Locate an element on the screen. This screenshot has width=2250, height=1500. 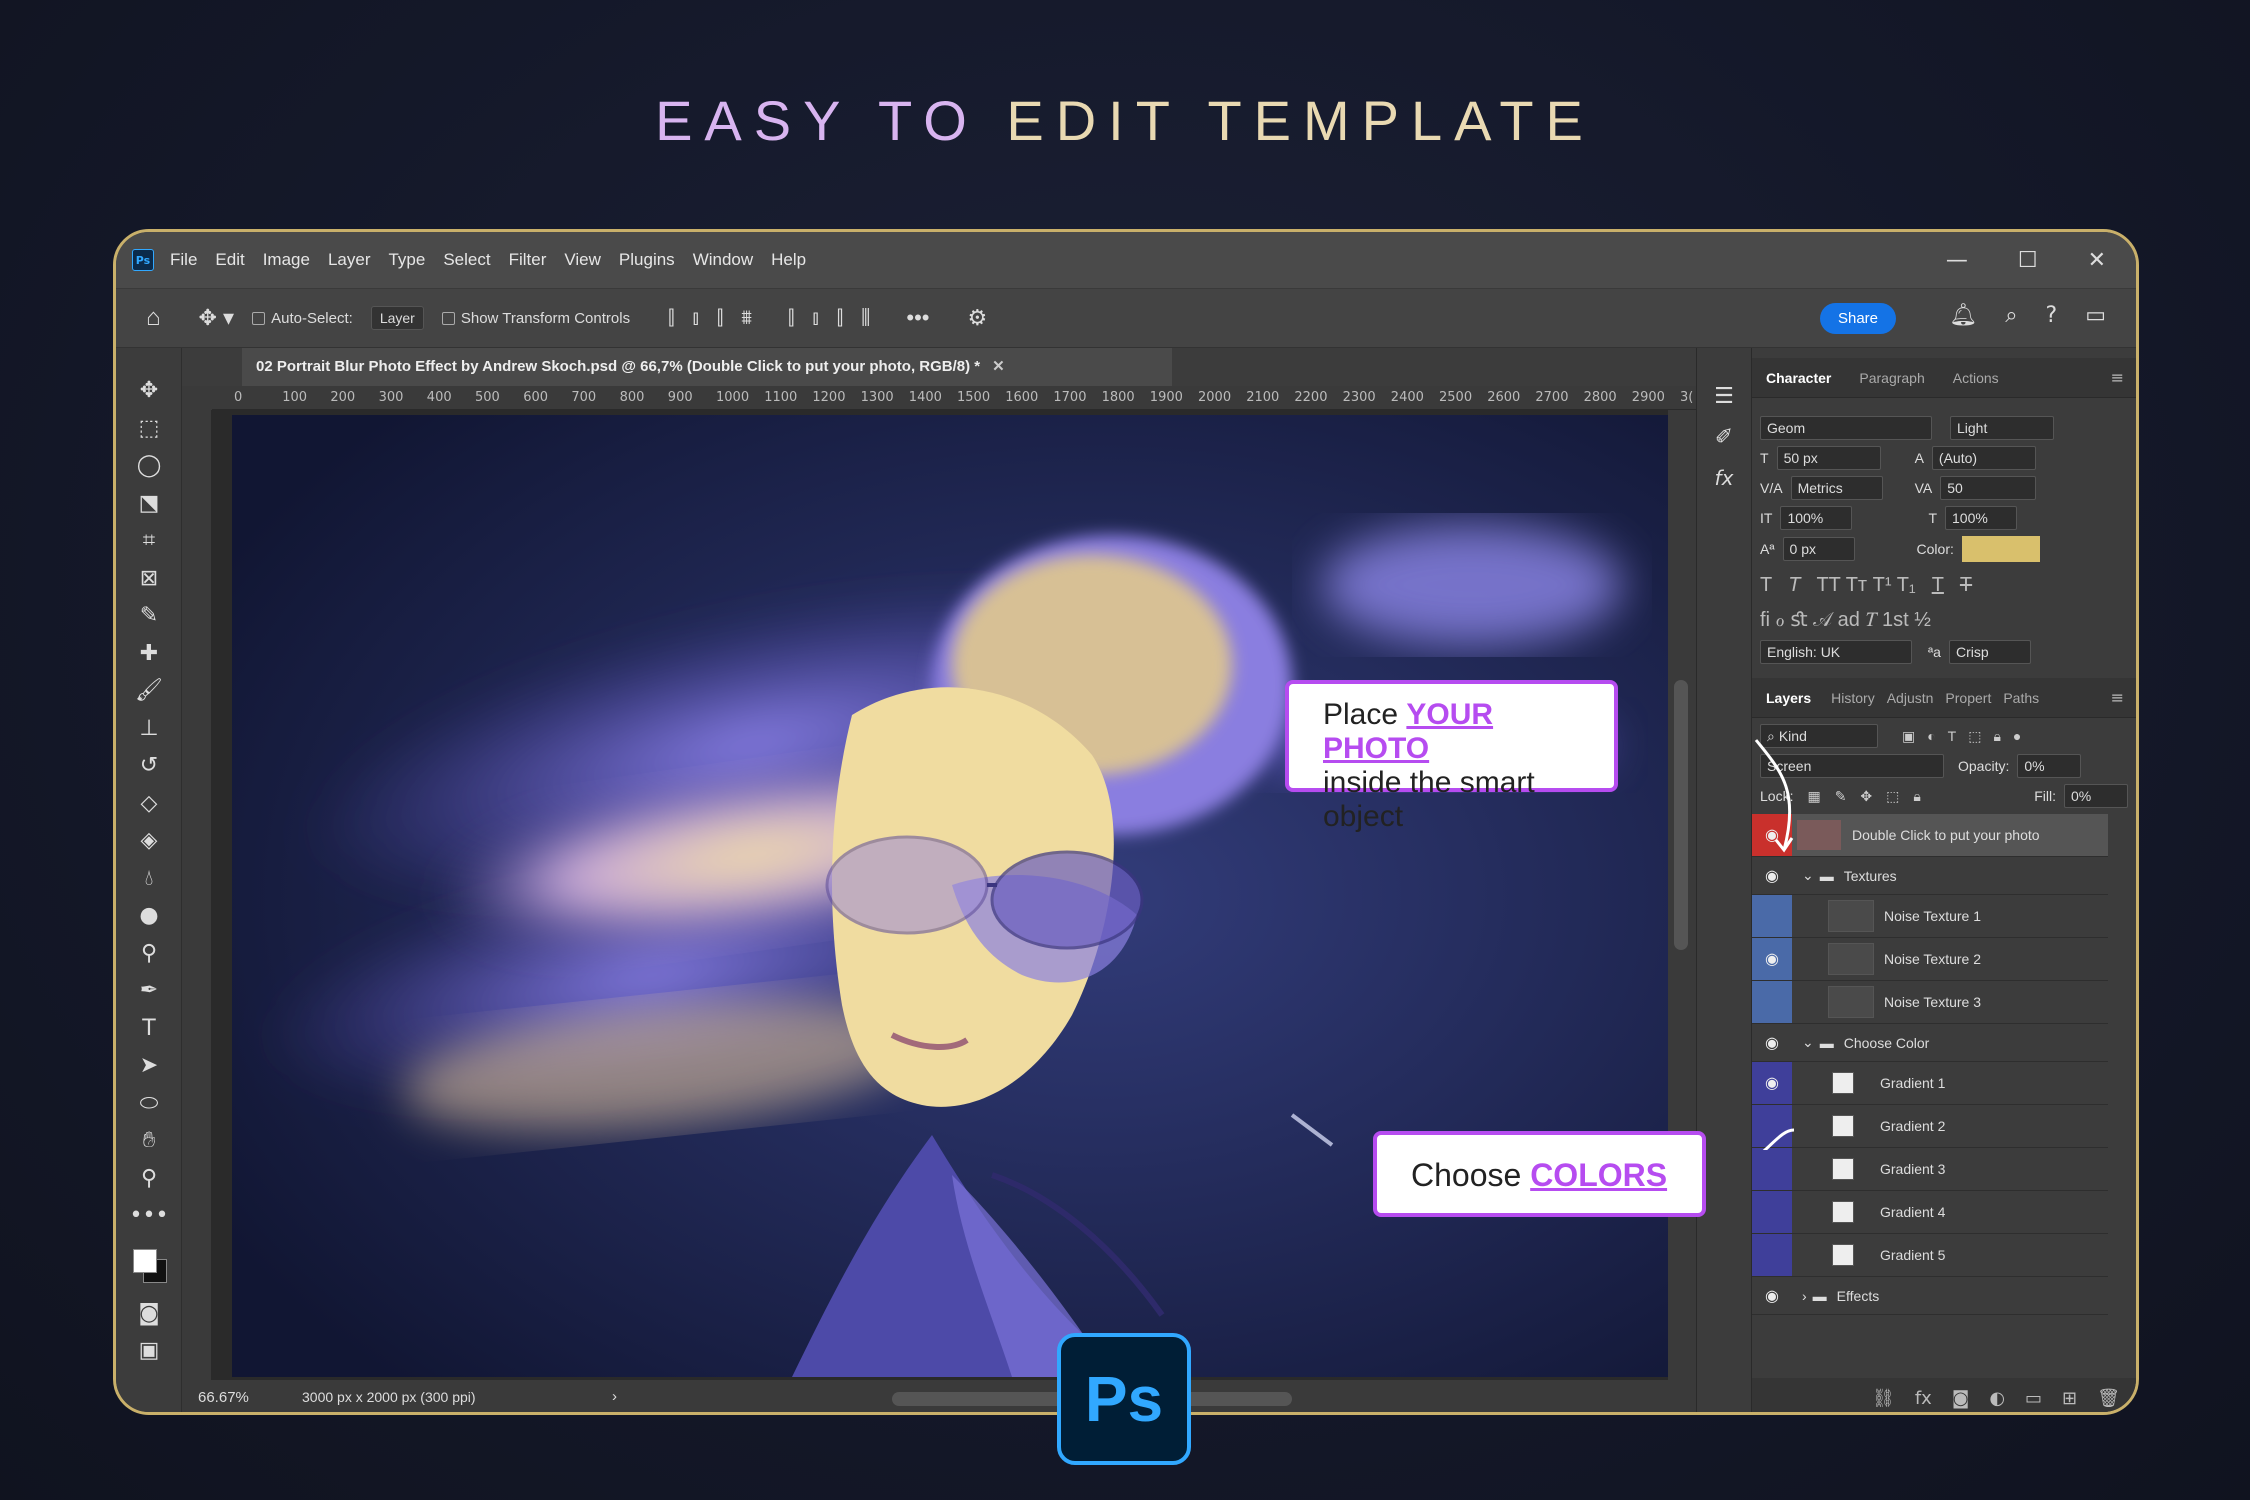
new-group-icon: ▭ is located at coordinates (2033, 1398).